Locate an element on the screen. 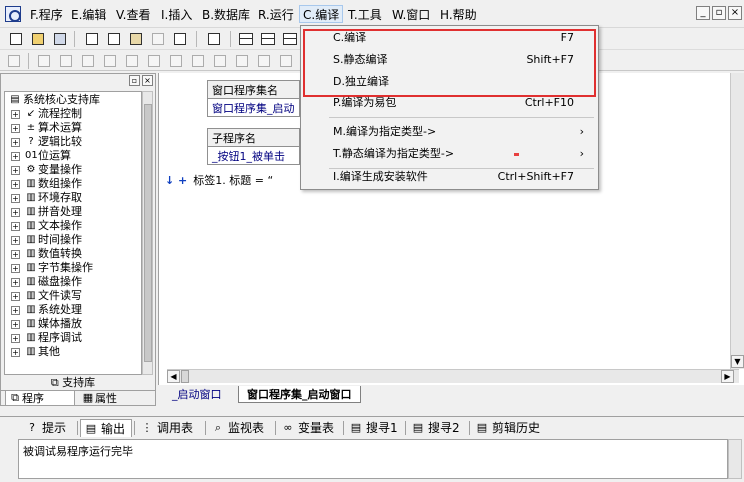  menu-item-build-installer: I.编译生成安装软件 Ctrl+Shift+F7 is located at coordinates (449, 177).